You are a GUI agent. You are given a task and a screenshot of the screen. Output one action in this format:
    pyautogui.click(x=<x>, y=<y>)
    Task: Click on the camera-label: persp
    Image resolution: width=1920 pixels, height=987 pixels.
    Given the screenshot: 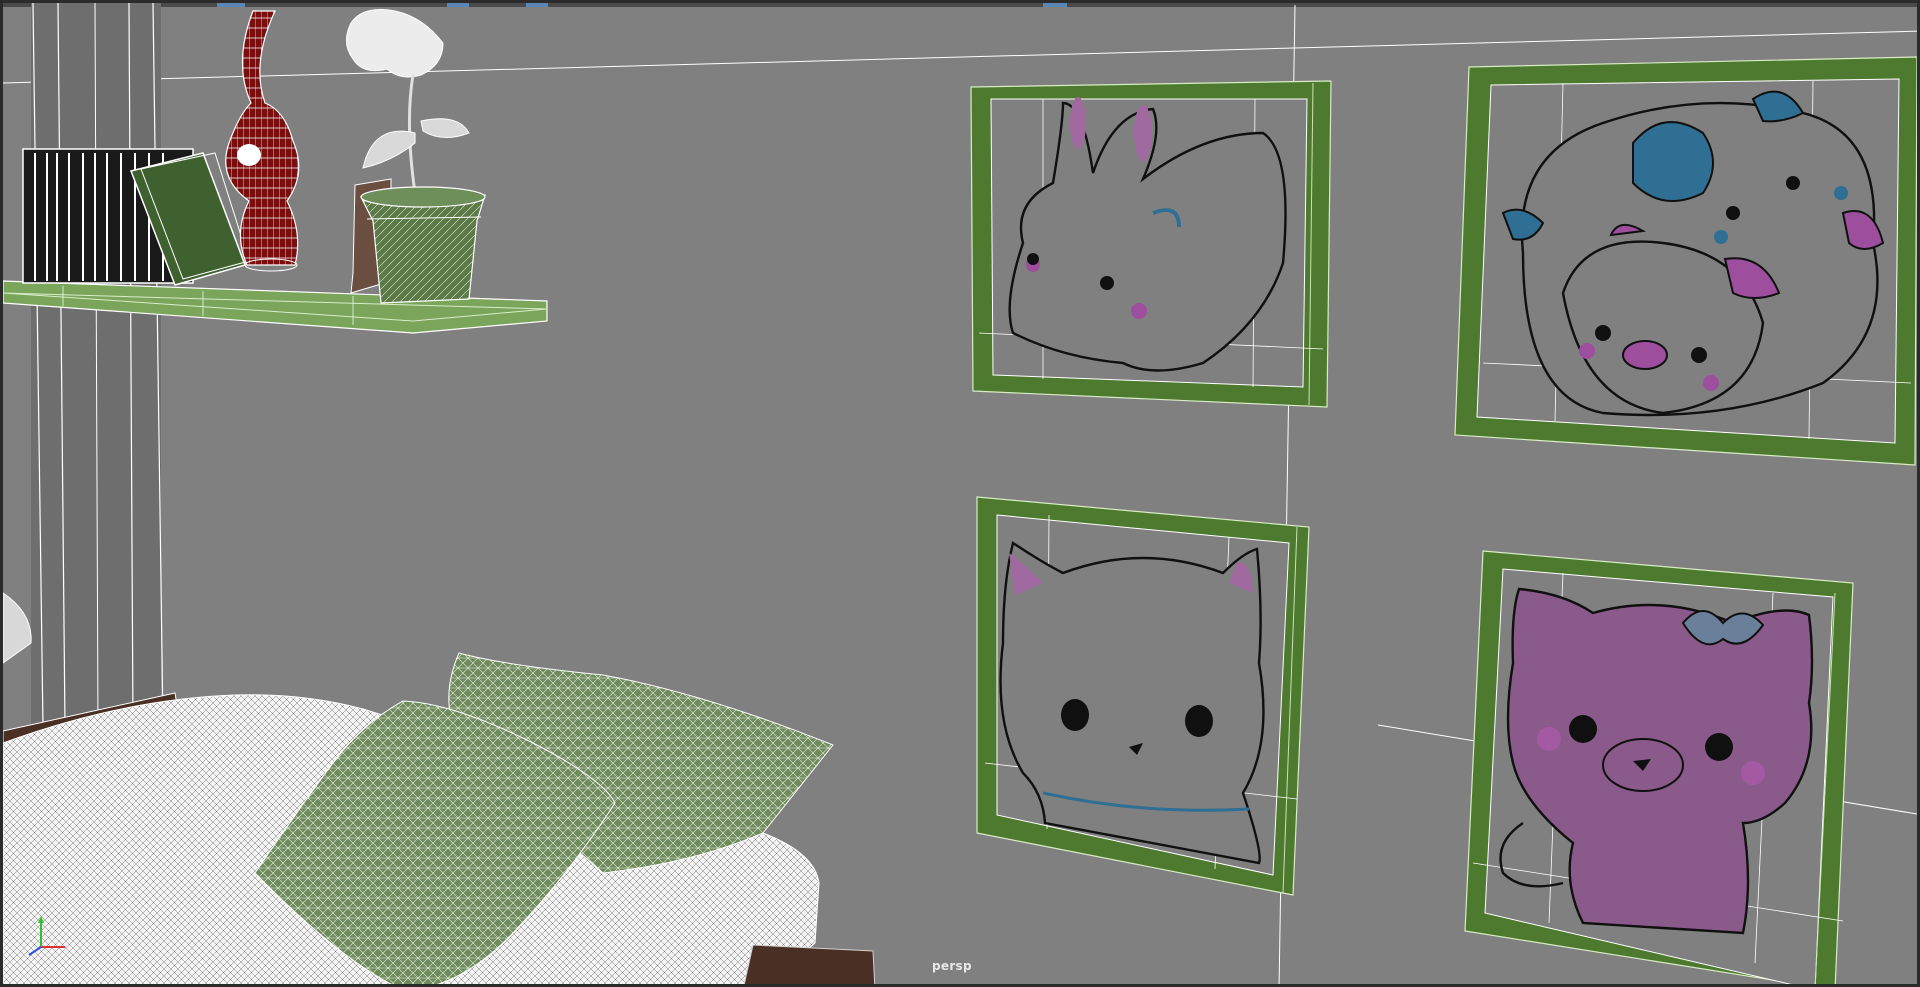 What is the action you would take?
    pyautogui.click(x=952, y=966)
    